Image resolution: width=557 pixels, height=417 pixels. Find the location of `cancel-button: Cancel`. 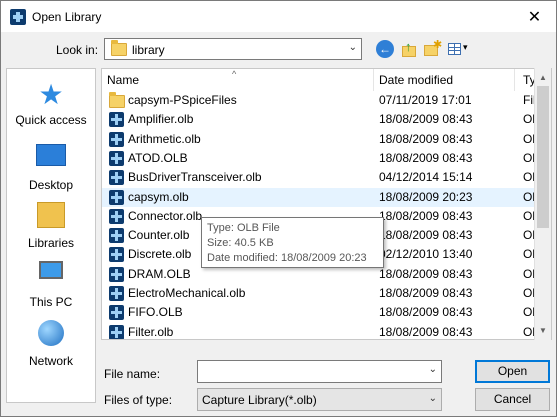

cancel-button: Cancel is located at coordinates (512, 399).